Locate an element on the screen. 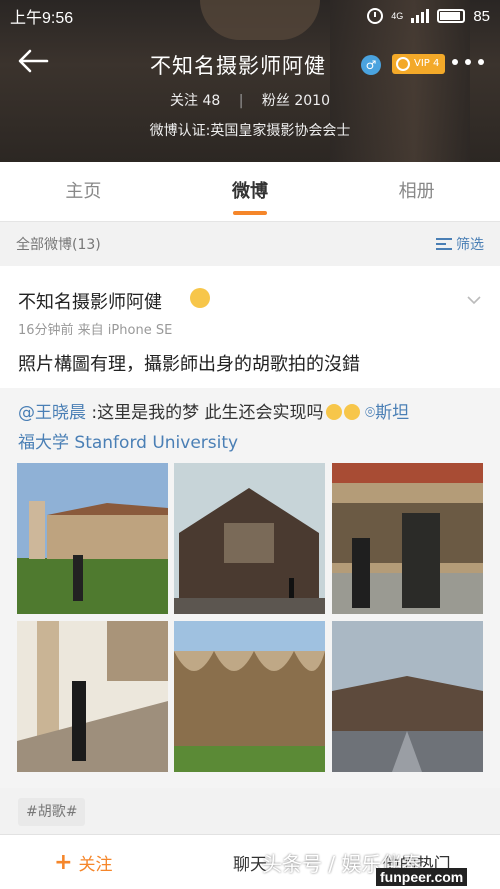  fans-stat: 粉丝 2010 is located at coordinates (296, 101).